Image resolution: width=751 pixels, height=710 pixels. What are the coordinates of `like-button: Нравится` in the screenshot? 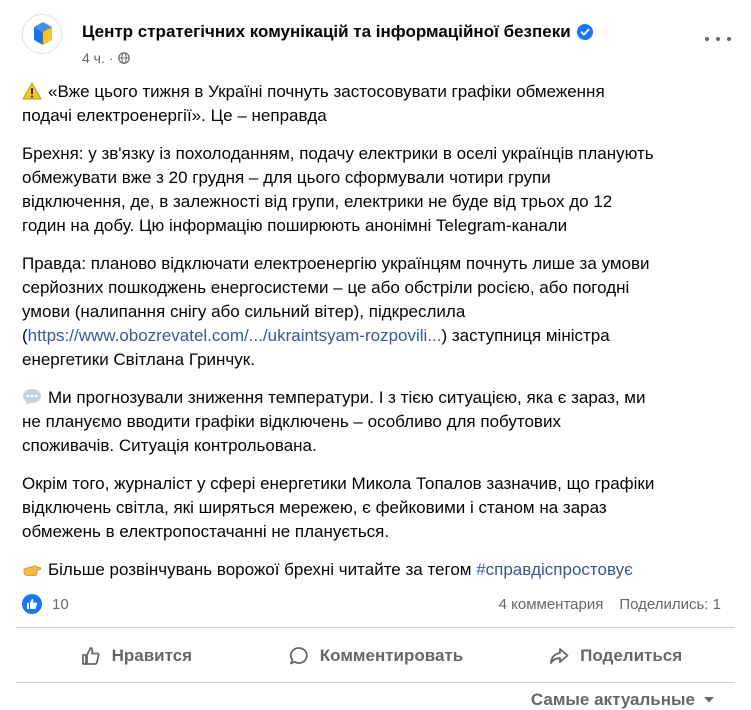 It's located at (136, 656).